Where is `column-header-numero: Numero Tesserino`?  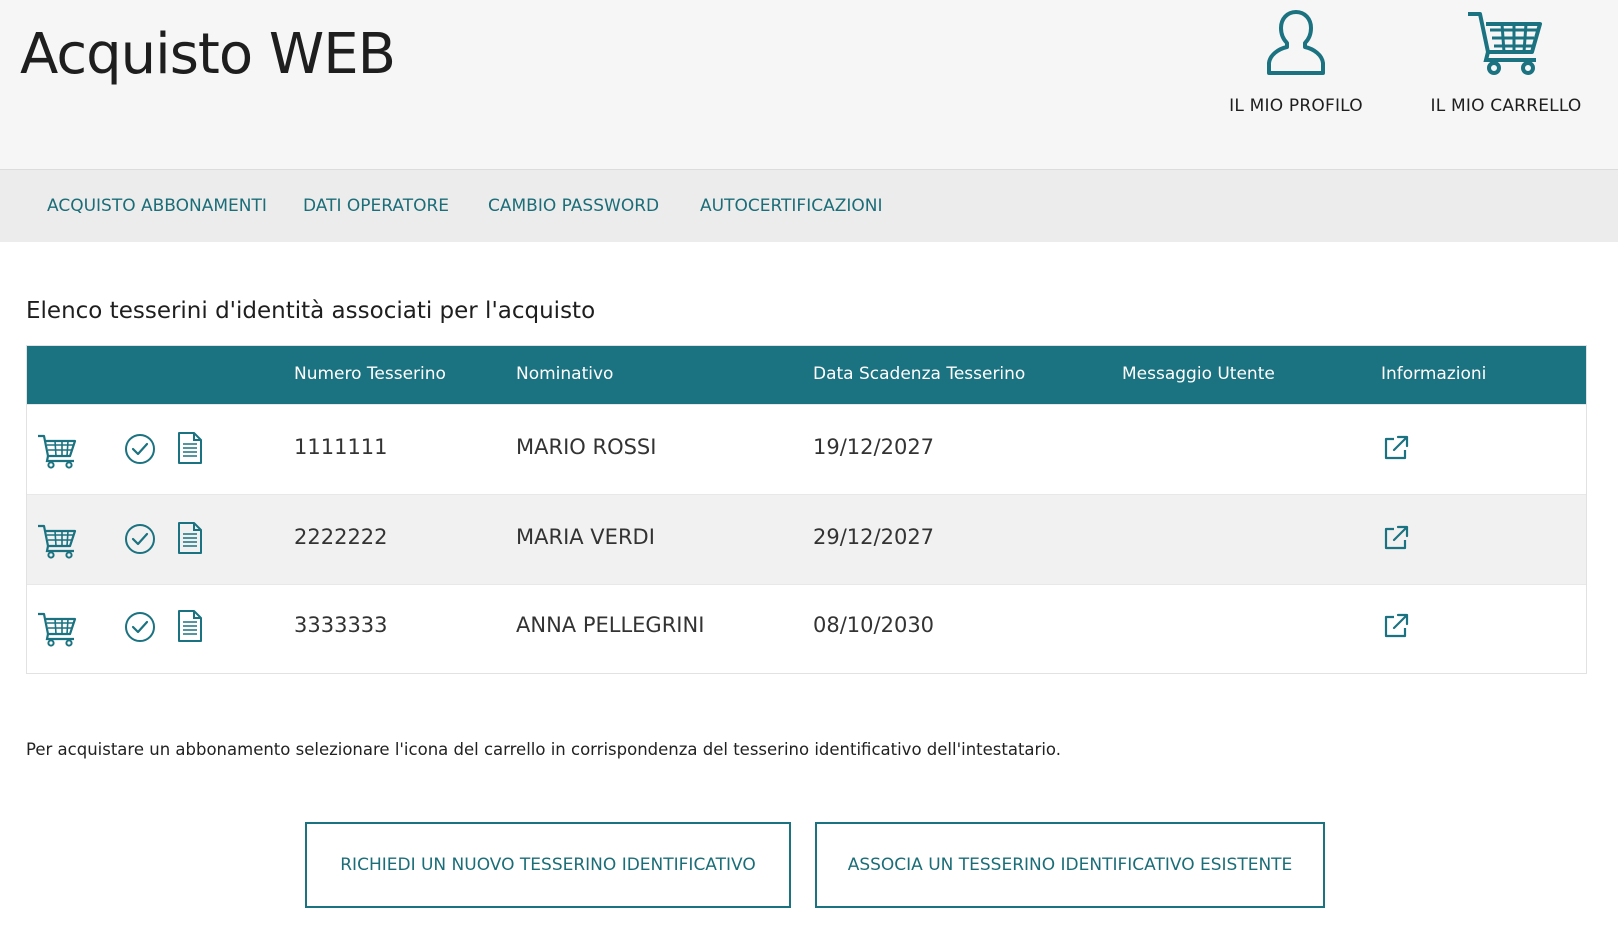
column-header-numero: Numero Tesserino is located at coordinates (370, 374).